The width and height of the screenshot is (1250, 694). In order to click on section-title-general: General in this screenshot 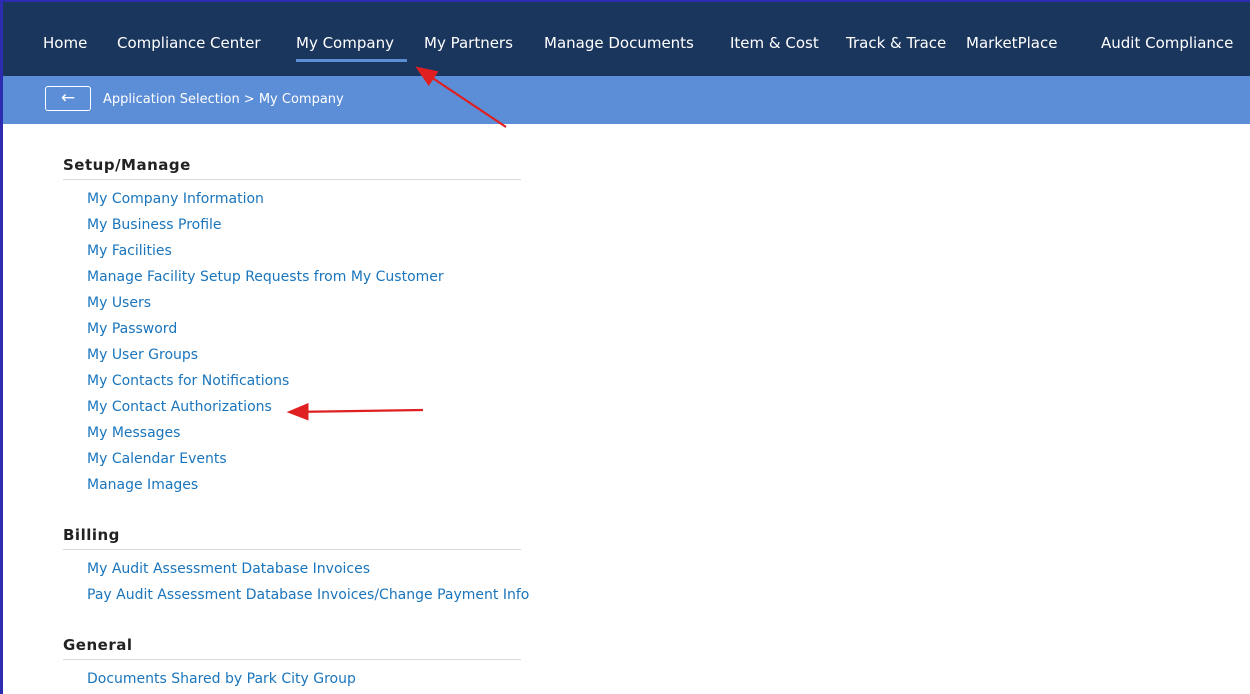, I will do `click(292, 648)`.